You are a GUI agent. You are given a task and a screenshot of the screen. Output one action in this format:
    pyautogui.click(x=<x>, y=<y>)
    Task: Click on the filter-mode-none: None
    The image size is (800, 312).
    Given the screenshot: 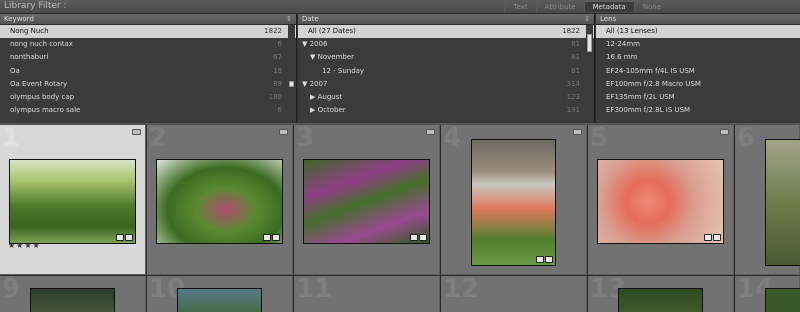 What is the action you would take?
    pyautogui.click(x=651, y=7)
    